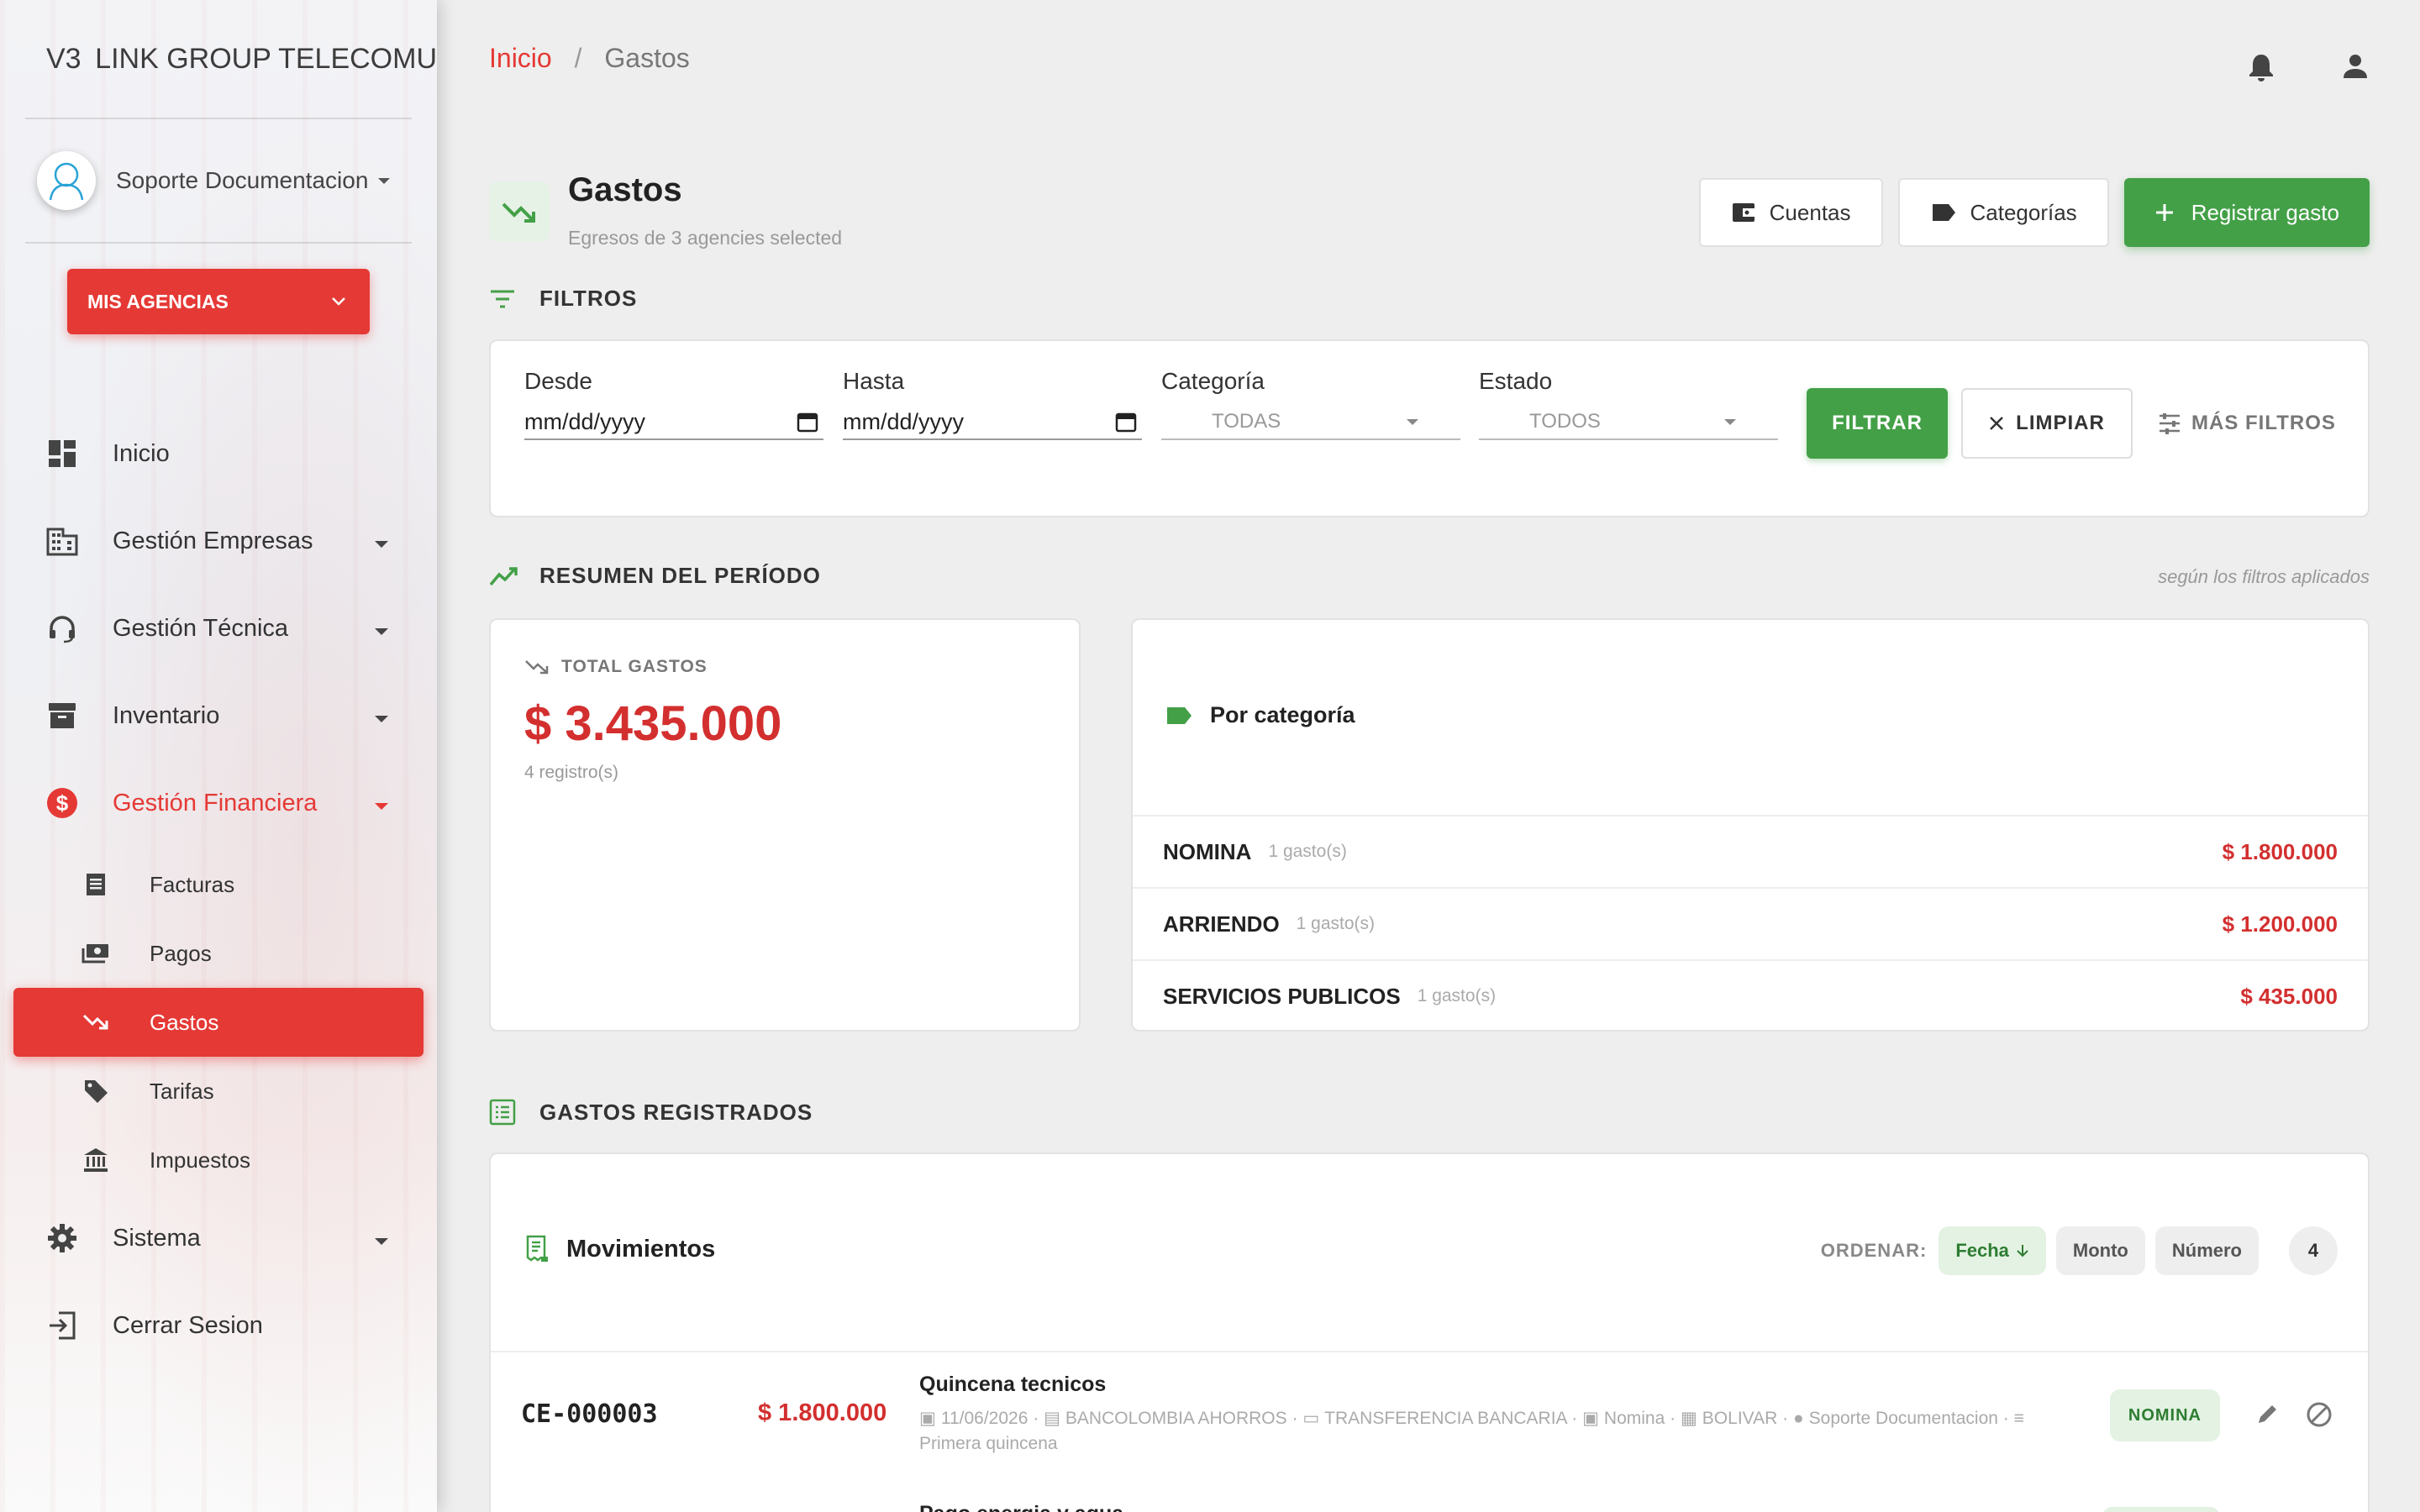 This screenshot has width=2420, height=1512. I want to click on brand: V3 LINK GROUP TELECOMU, so click(218, 59).